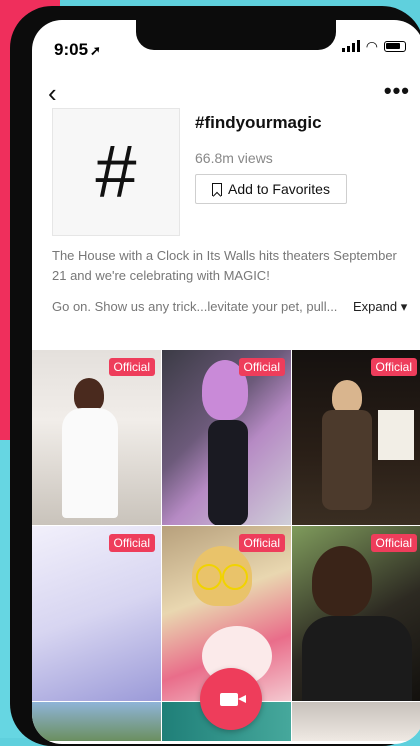 This screenshot has width=420, height=746. What do you see at coordinates (71, 49) in the screenshot?
I see `time-label: 9:05` at bounding box center [71, 49].